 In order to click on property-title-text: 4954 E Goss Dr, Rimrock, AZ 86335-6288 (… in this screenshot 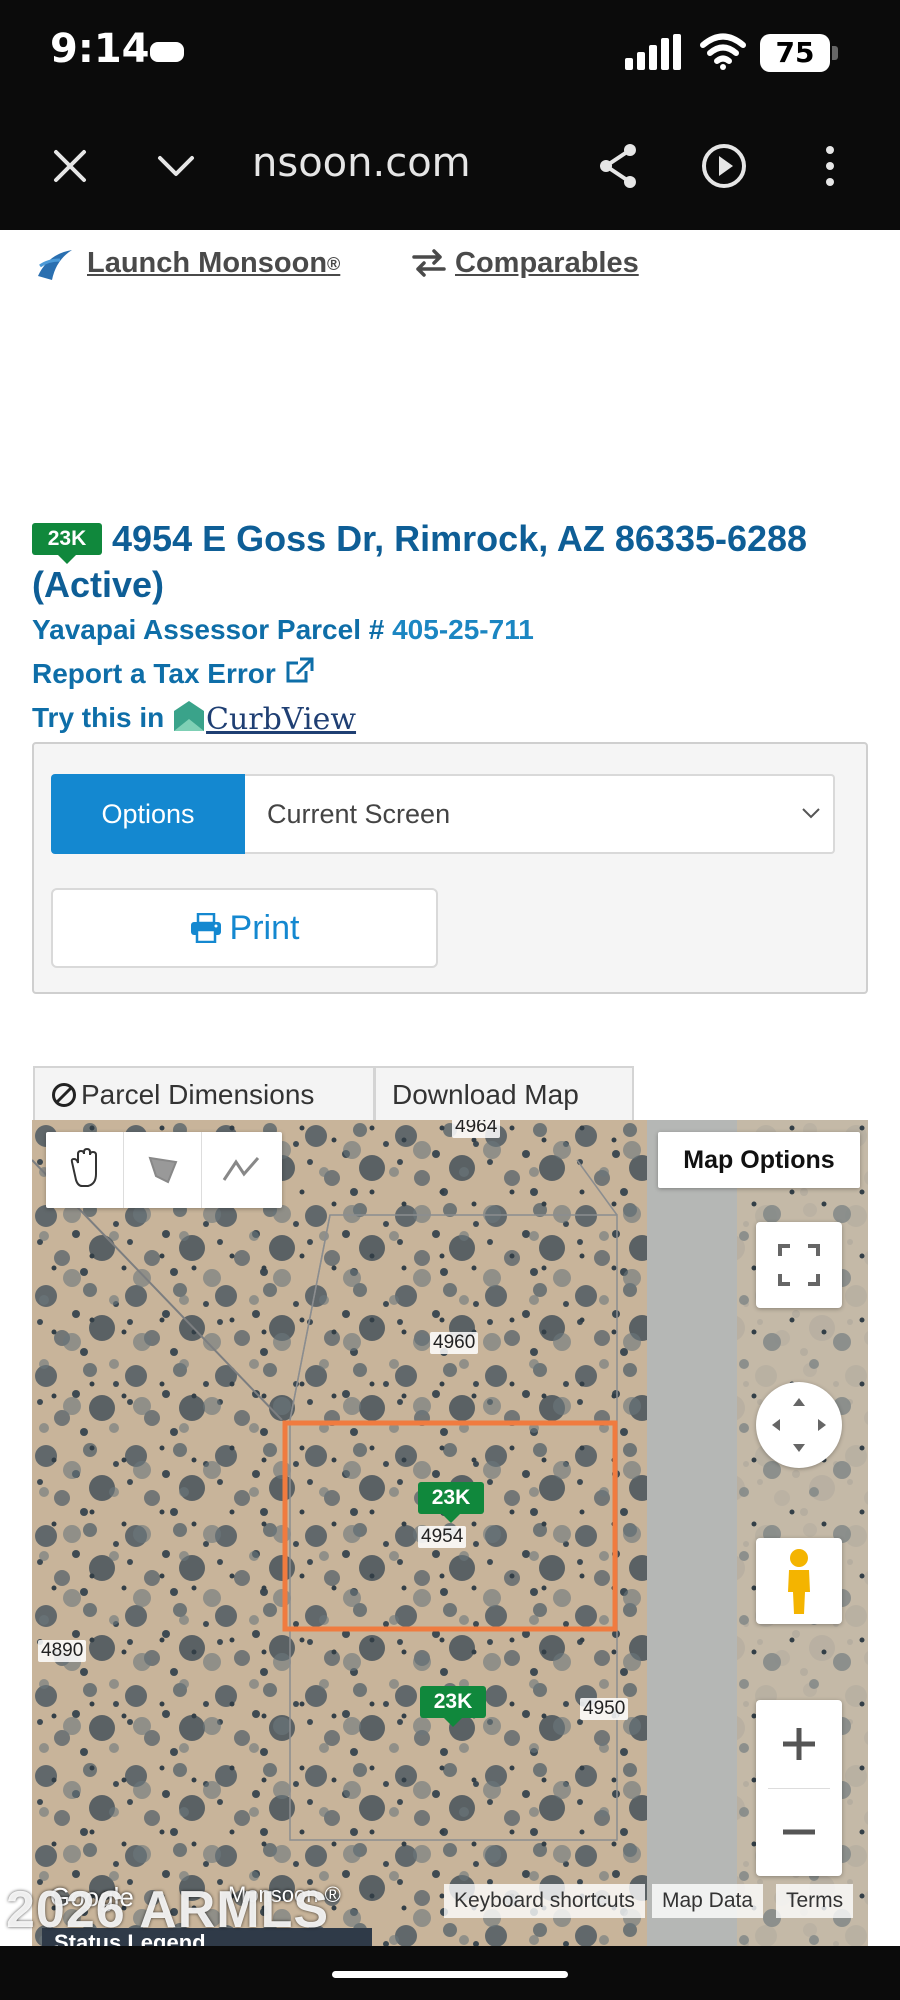, I will do `click(420, 561)`.